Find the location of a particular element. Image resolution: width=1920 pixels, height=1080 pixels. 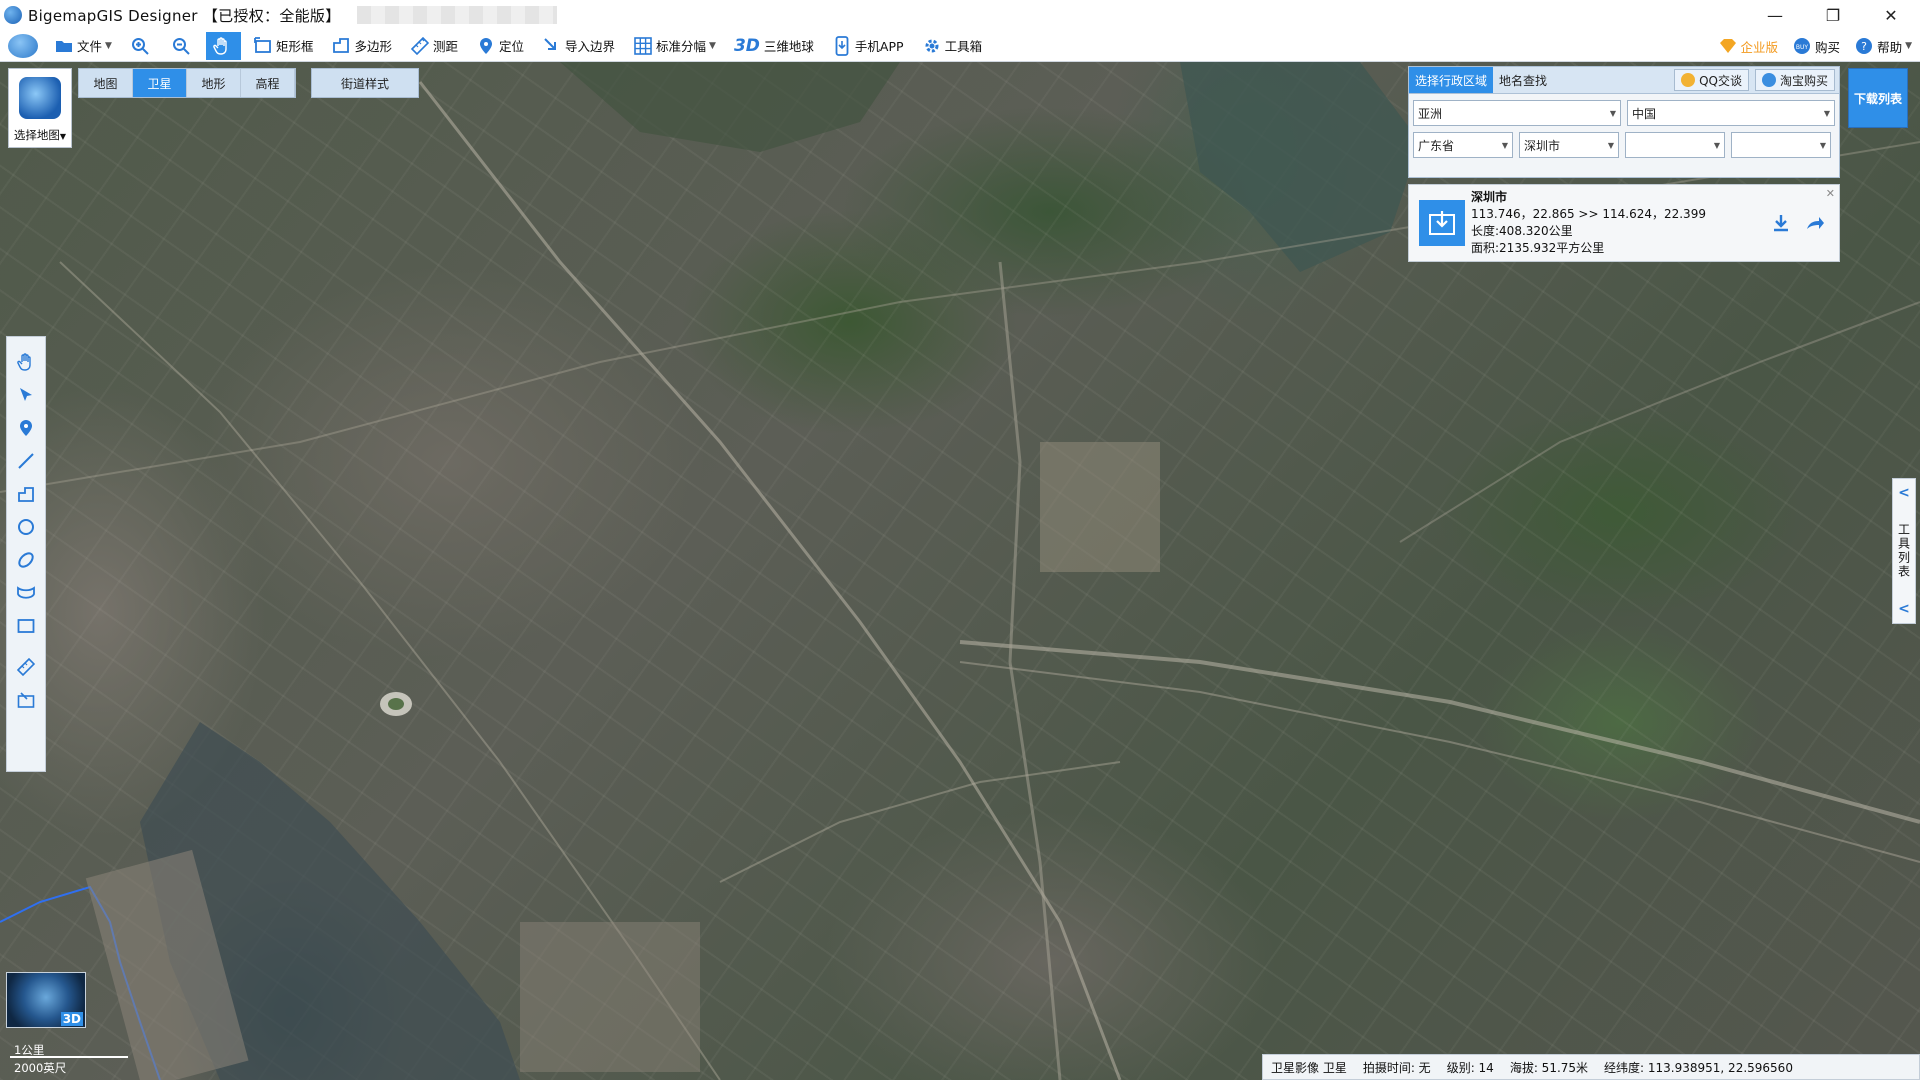

select-map-button: 选择地图▼ is located at coordinates (40, 108).